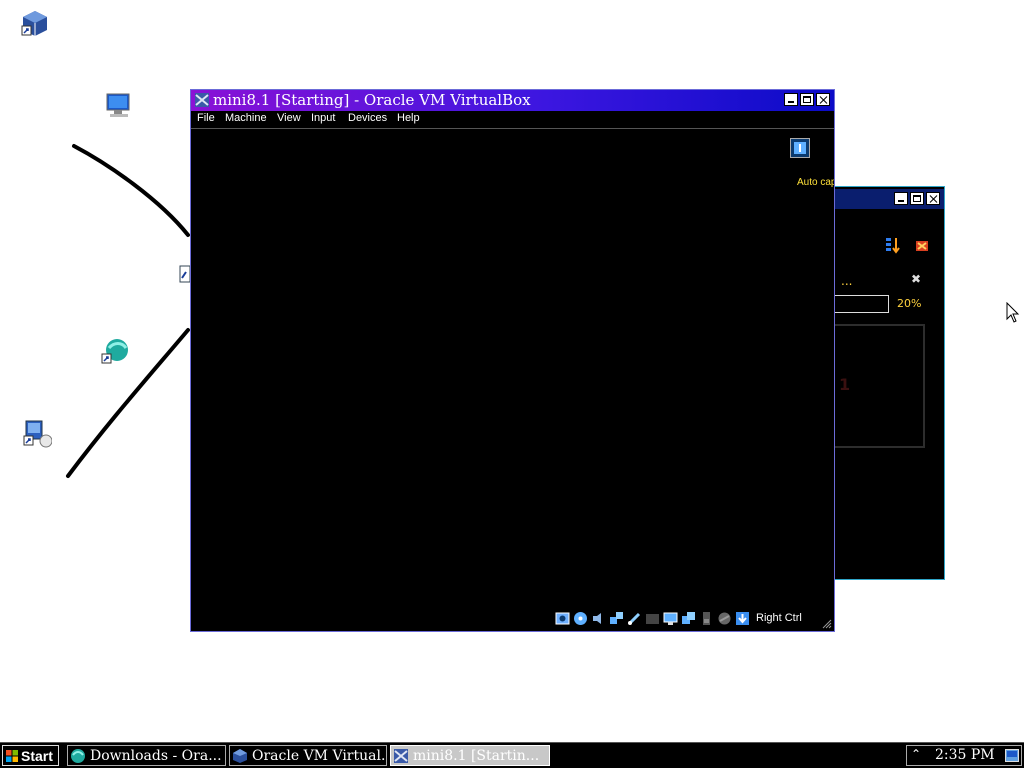 The height and width of the screenshot is (768, 1024). What do you see at coordinates (289, 118) in the screenshot?
I see `menu-view: View` at bounding box center [289, 118].